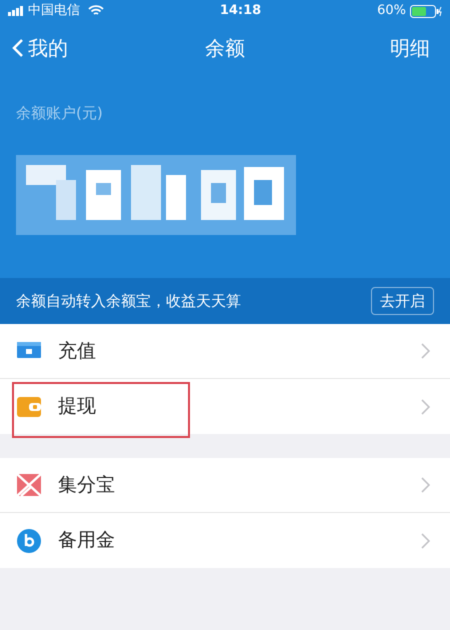 This screenshot has height=630, width=450. Describe the element at coordinates (225, 540) in the screenshot. I see `menu-item: 备用金` at that location.